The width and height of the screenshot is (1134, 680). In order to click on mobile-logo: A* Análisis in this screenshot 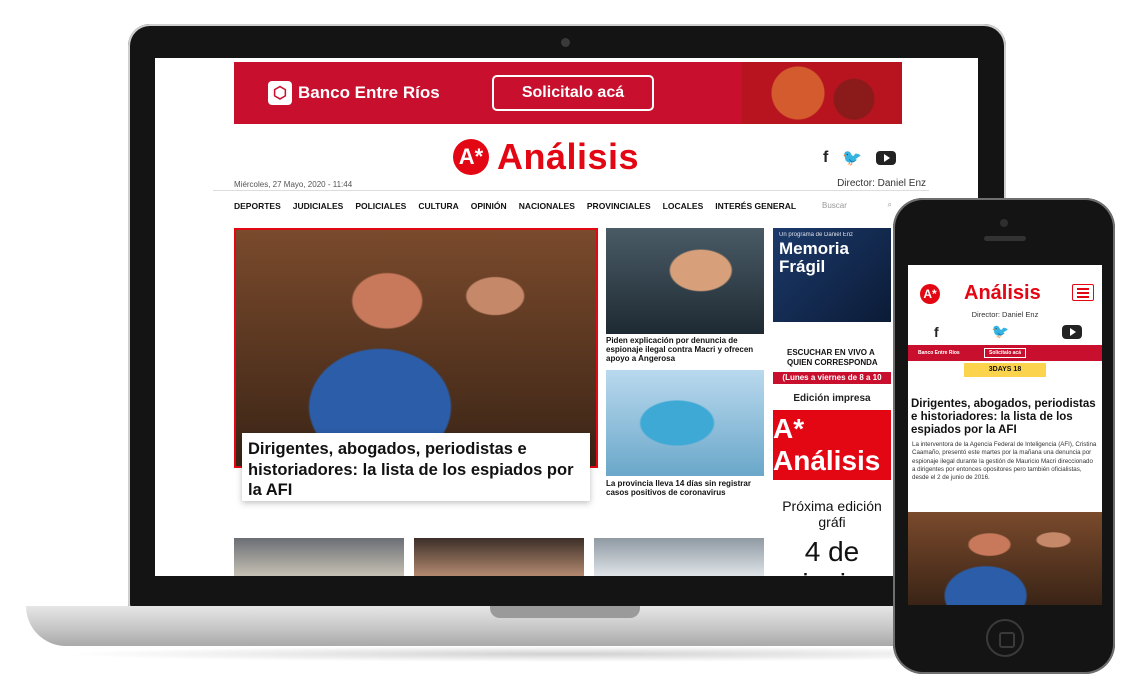, I will do `click(980, 293)`.